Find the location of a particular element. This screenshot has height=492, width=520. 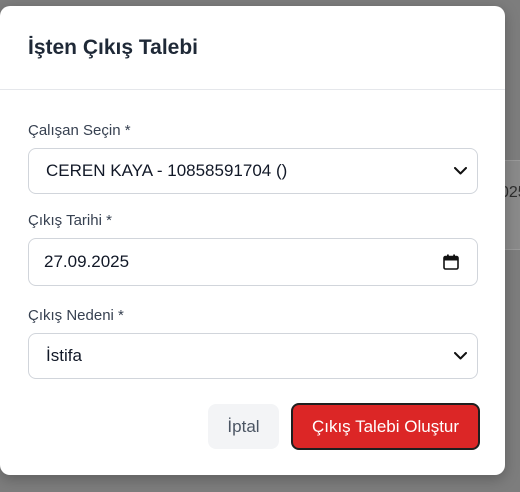

exit-date-value: 27.09.2025 is located at coordinates (87, 261).